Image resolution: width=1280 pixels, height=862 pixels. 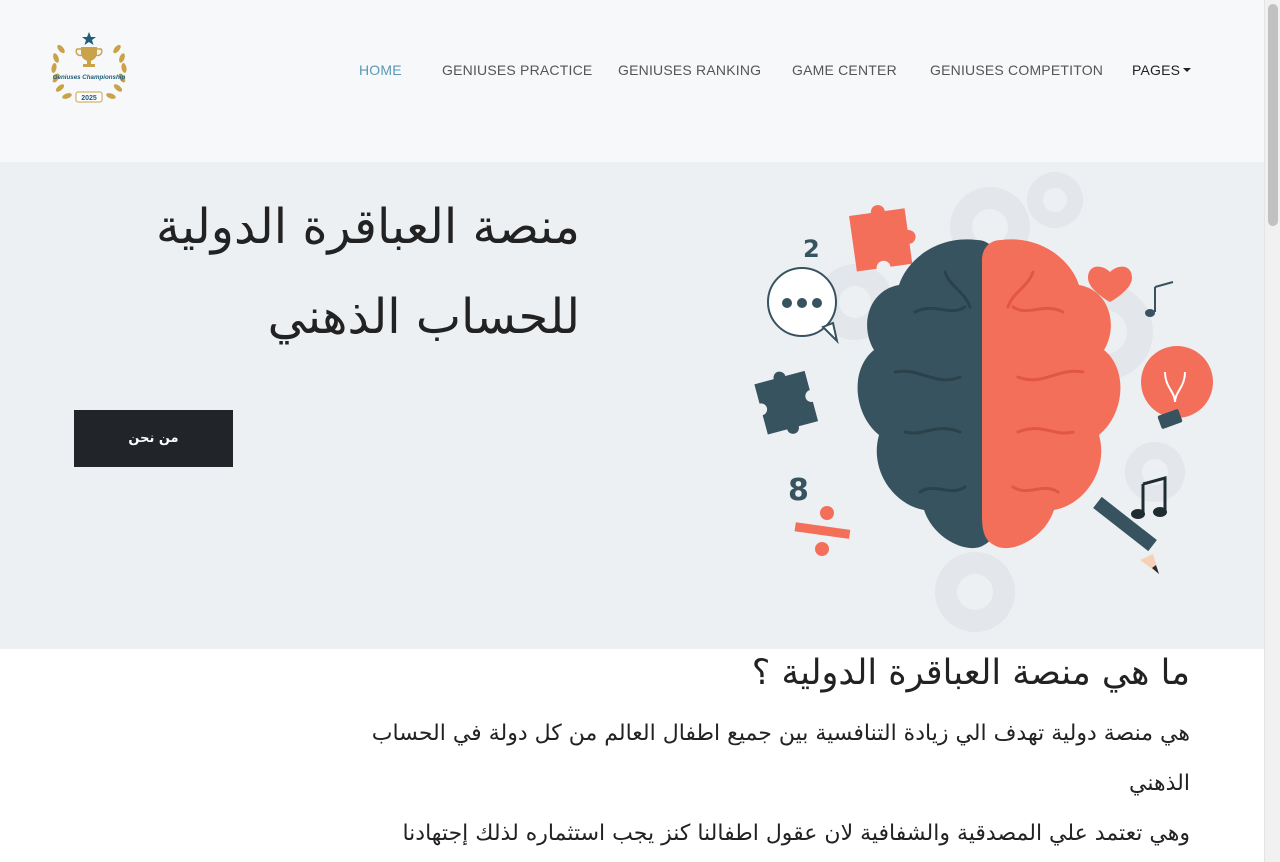 What do you see at coordinates (89, 98) in the screenshot?
I see `logo-year: 2025` at bounding box center [89, 98].